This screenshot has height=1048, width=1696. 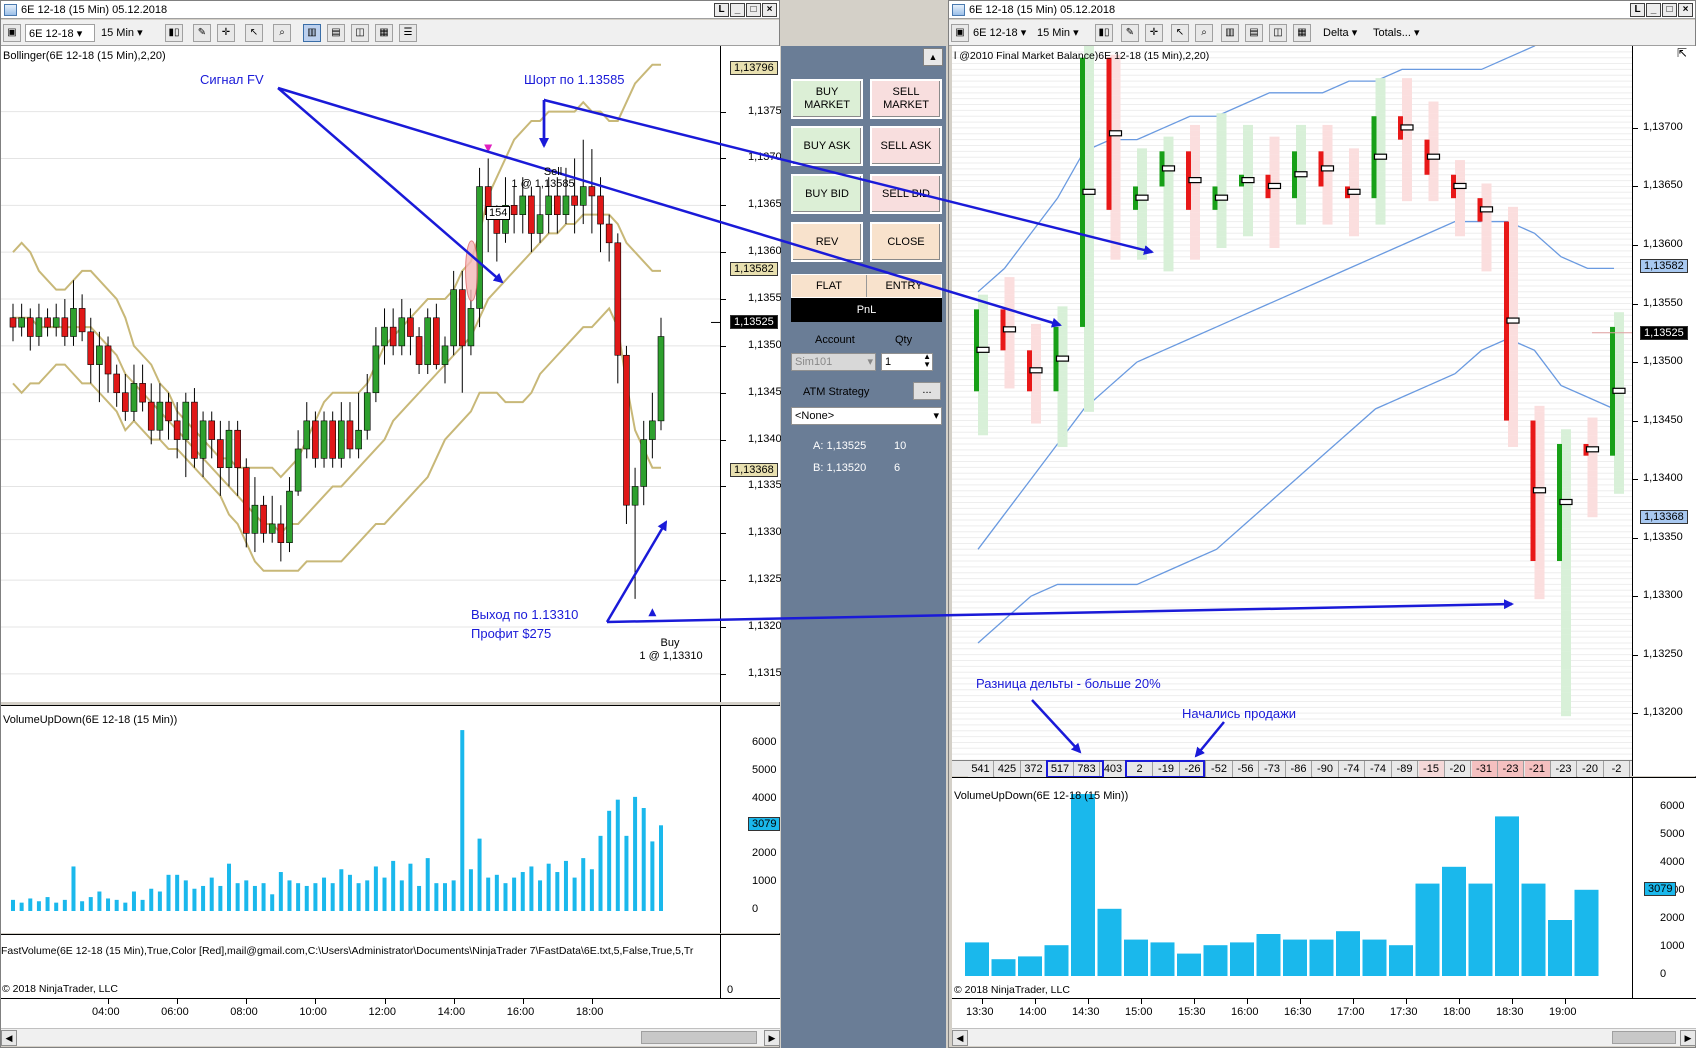 I want to click on rev-button: REV, so click(x=827, y=242).